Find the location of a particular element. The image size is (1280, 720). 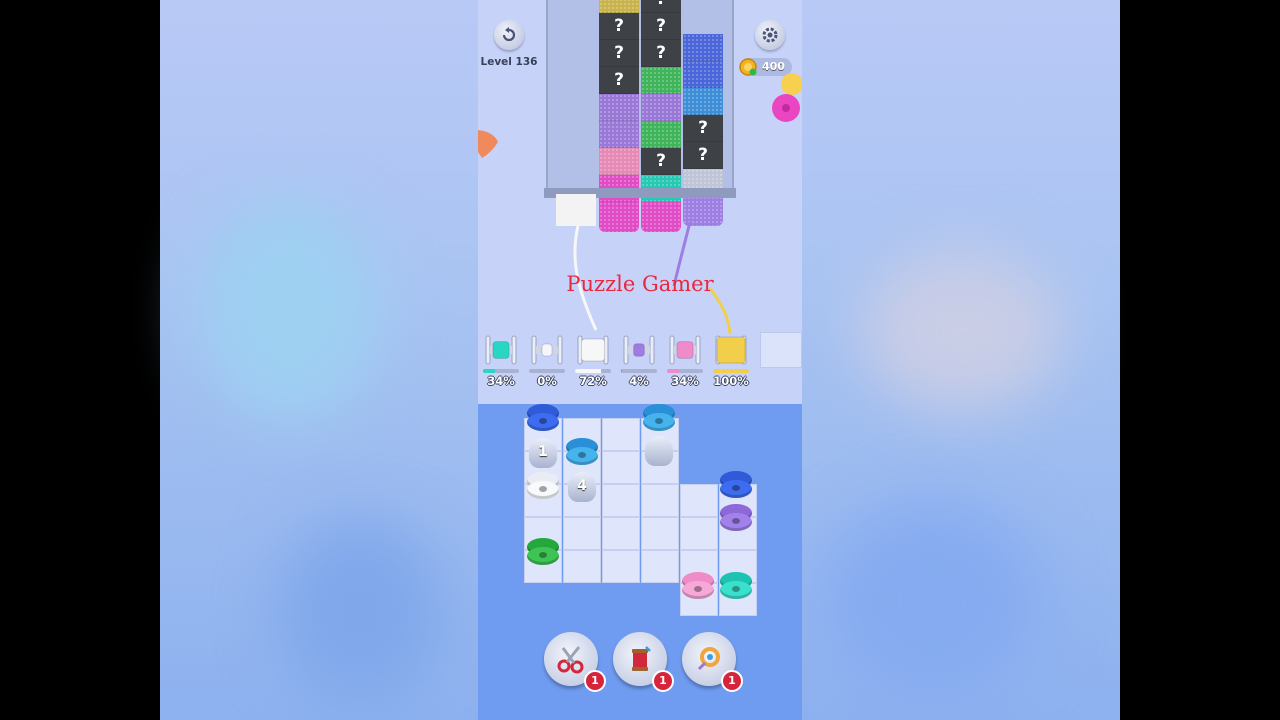

magnet-icon is located at coordinates (708, 659).